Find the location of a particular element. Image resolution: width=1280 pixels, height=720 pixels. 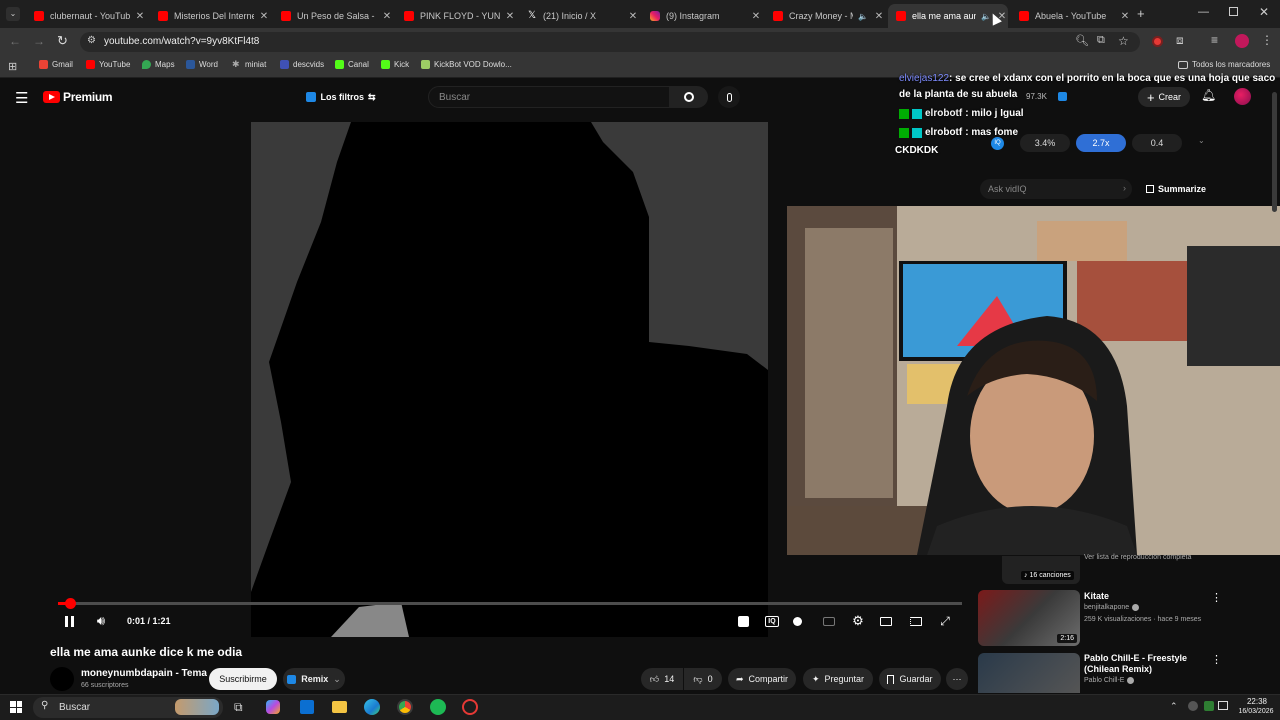

bookmark-miniat: ✱ miniat is located at coordinates (249, 65).